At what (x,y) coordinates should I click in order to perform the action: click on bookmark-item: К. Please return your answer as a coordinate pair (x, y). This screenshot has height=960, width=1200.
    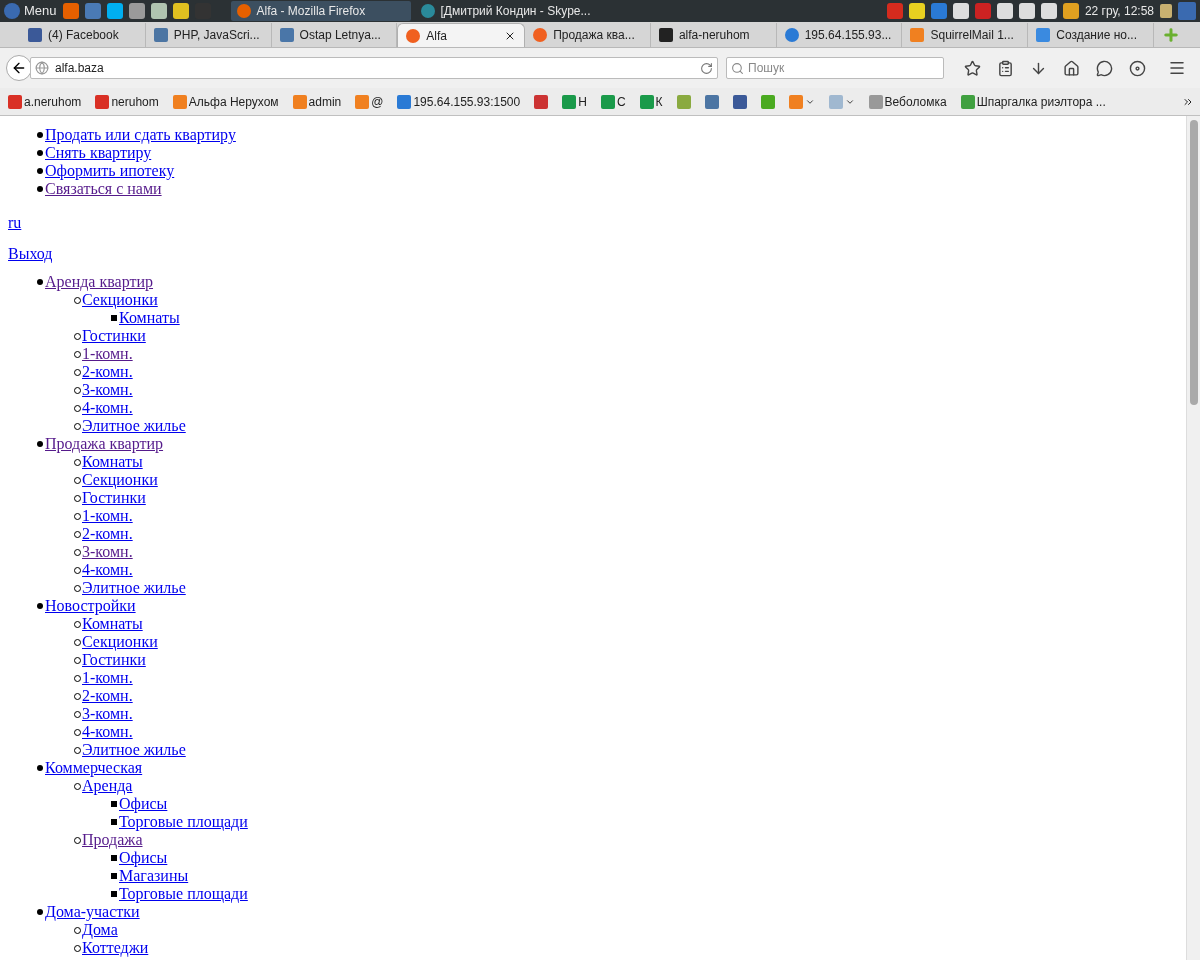
    Looking at the image, I should click on (651, 101).